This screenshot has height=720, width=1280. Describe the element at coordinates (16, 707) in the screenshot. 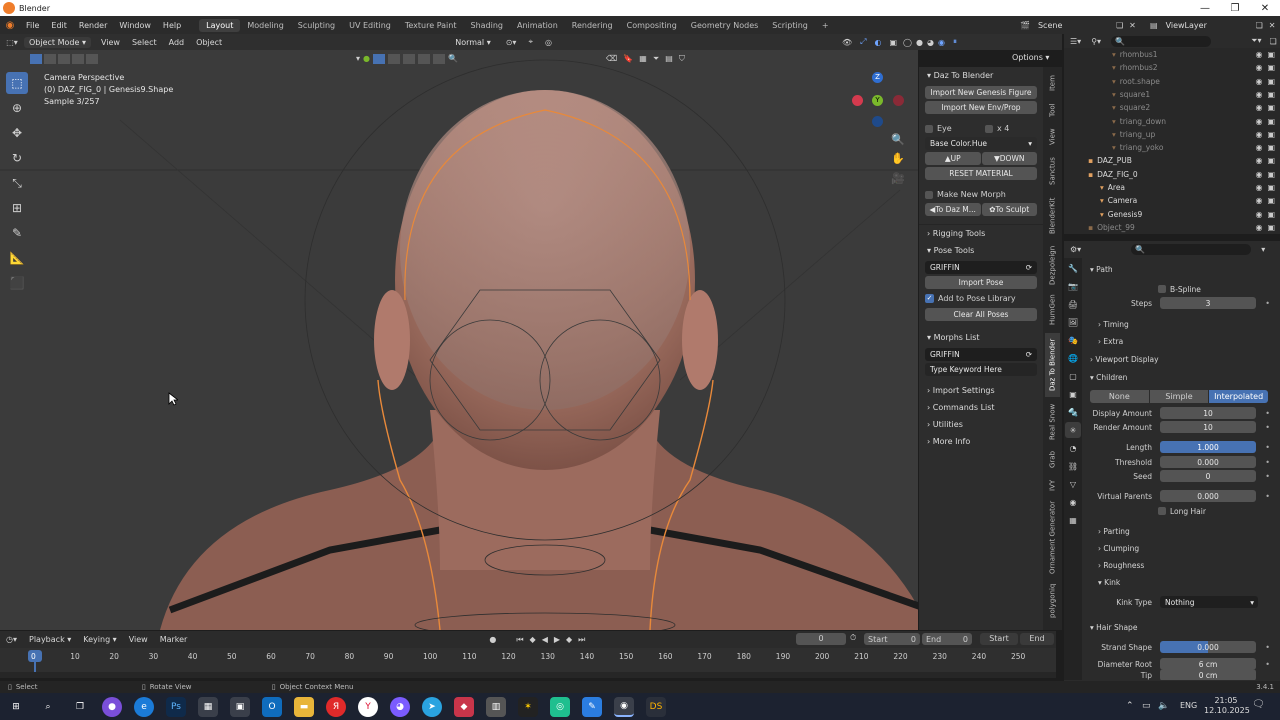

I see `windows-start-icon: ⊞` at that location.